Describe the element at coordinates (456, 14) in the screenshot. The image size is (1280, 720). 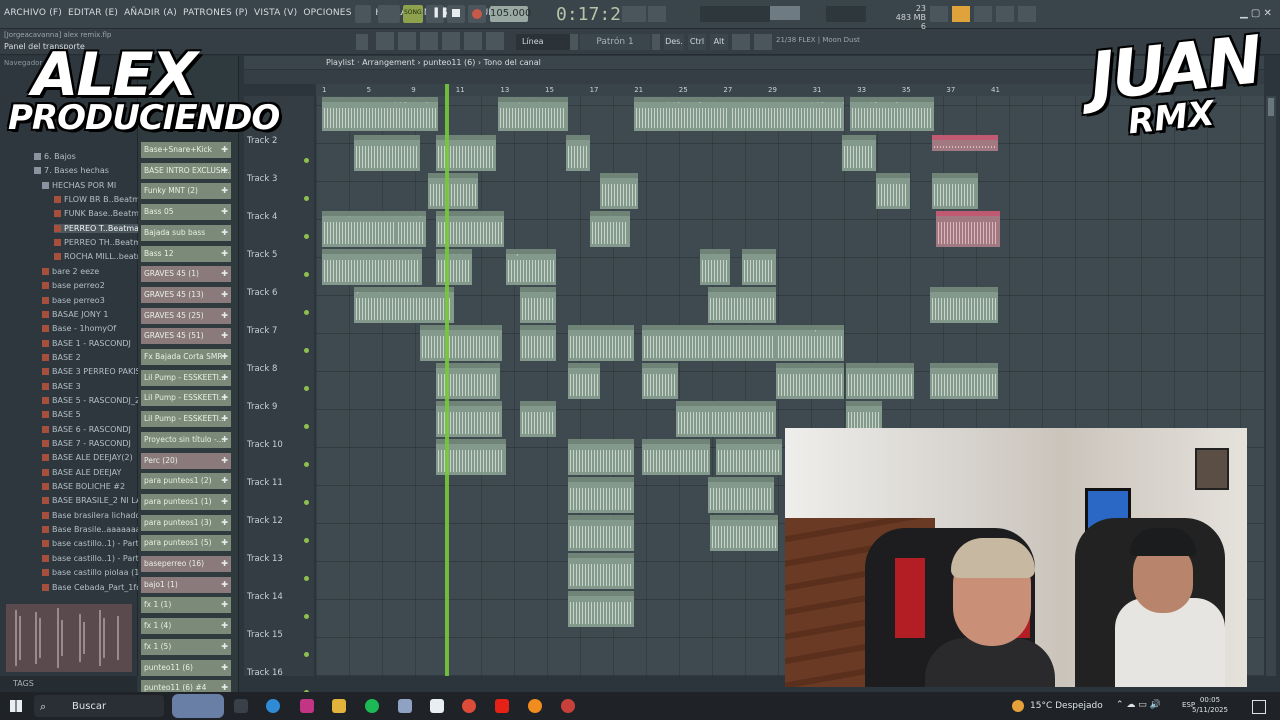
I see `stop-button` at that location.